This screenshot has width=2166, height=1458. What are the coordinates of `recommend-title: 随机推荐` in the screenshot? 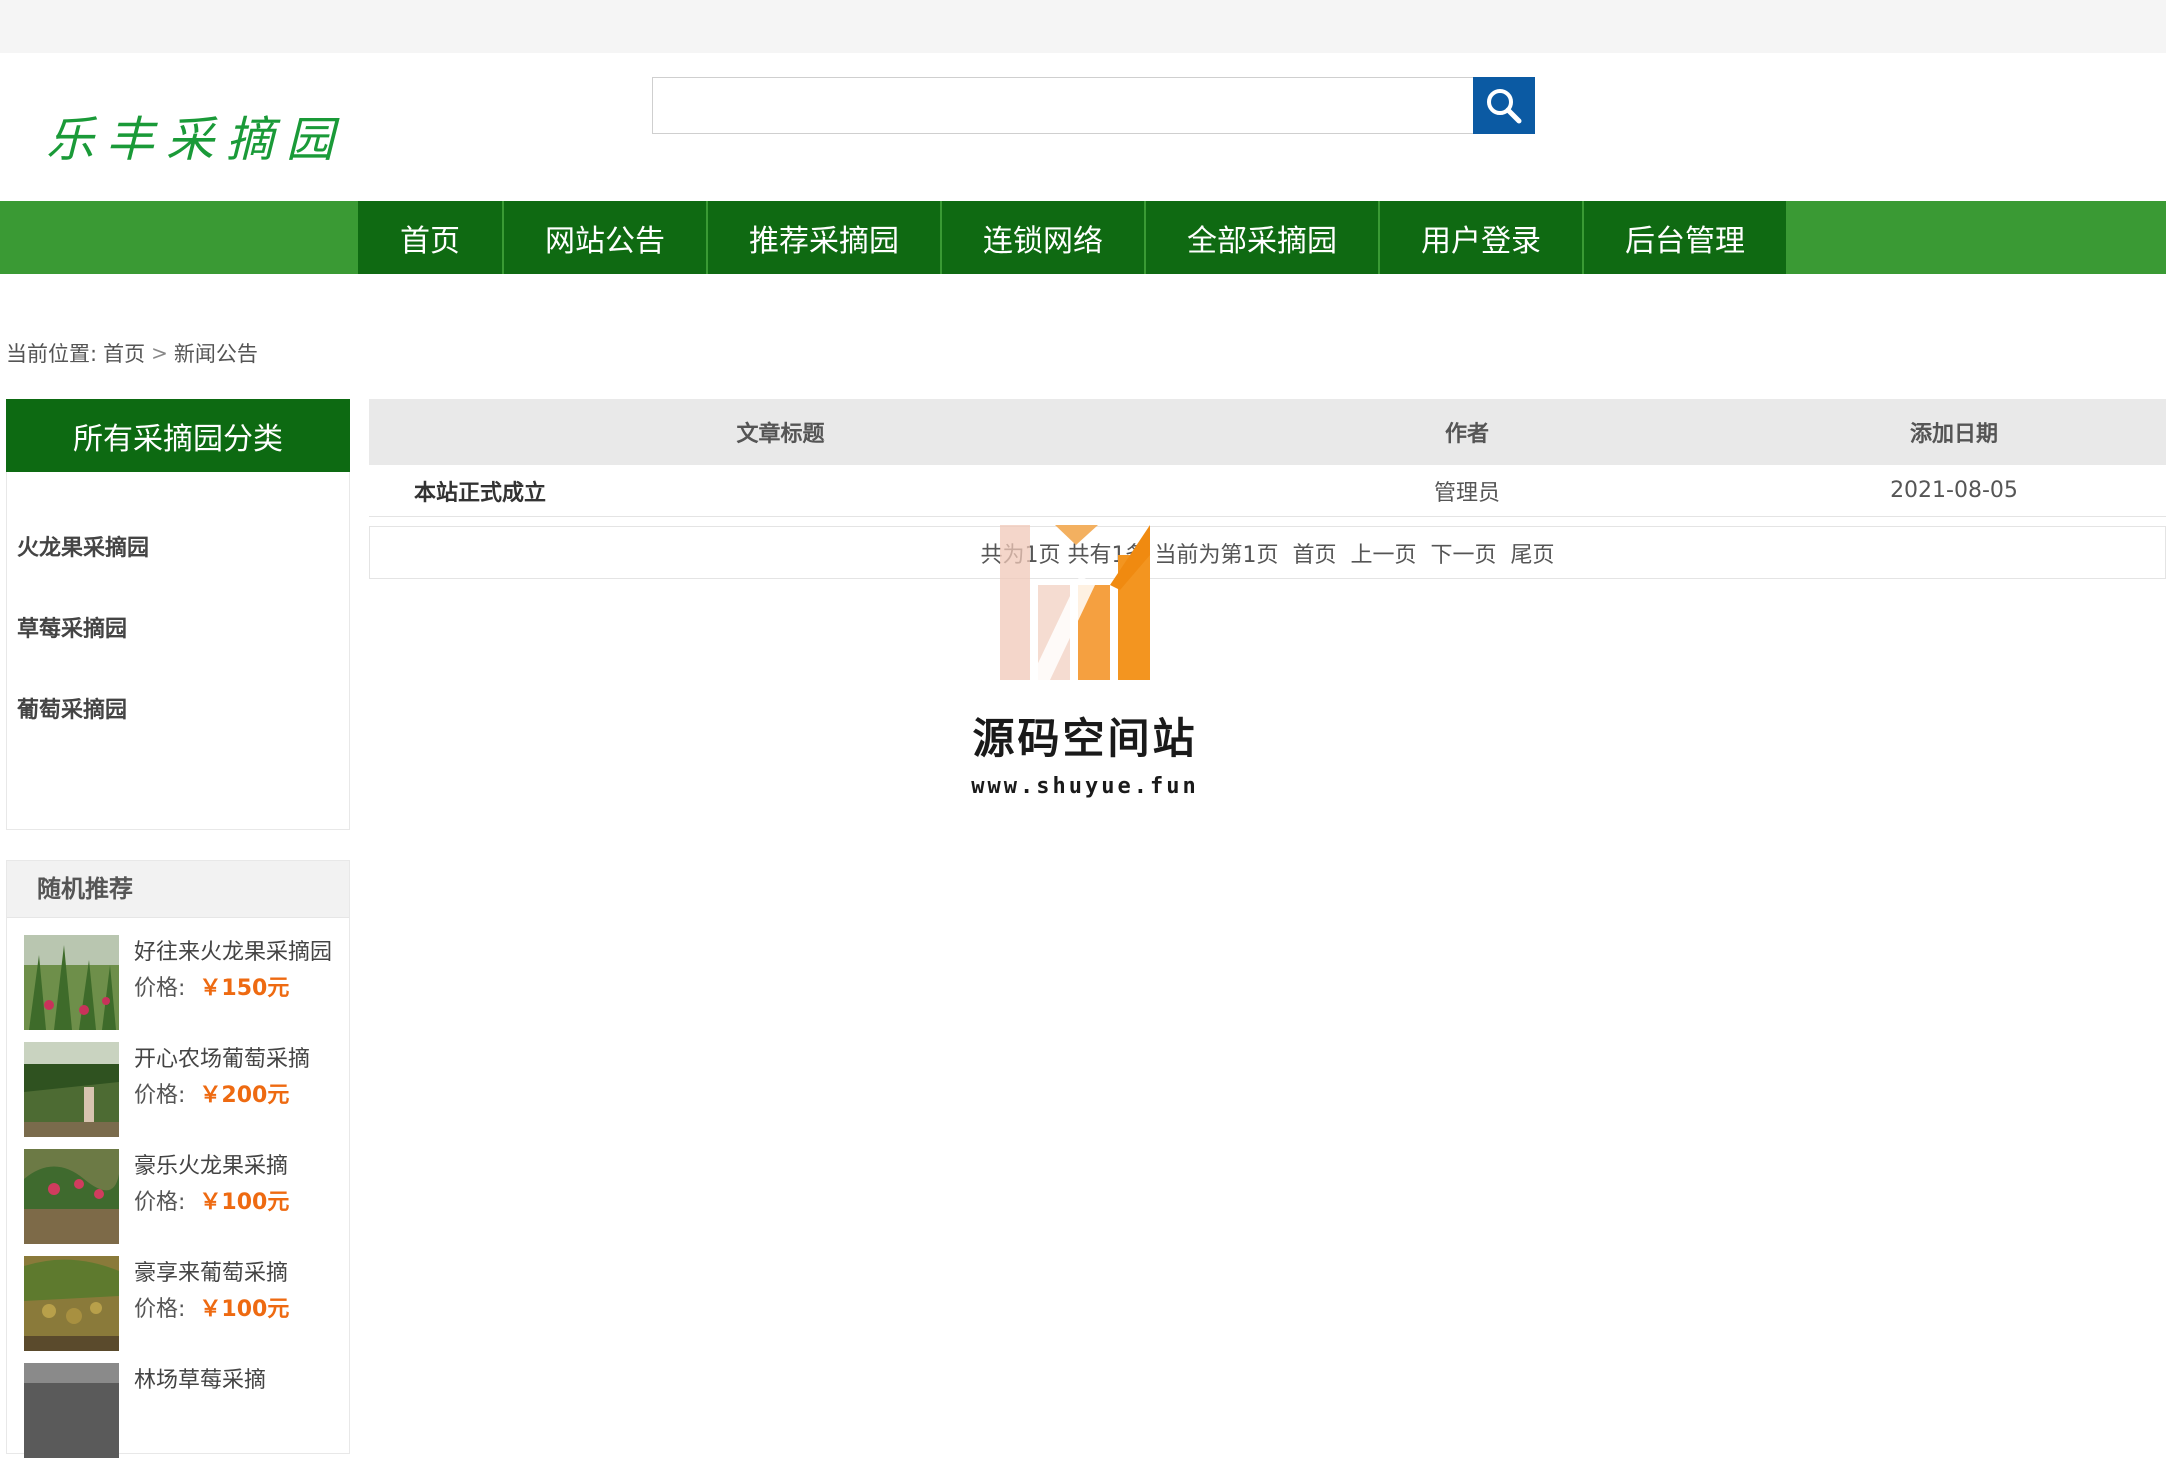 It's located at (178, 889).